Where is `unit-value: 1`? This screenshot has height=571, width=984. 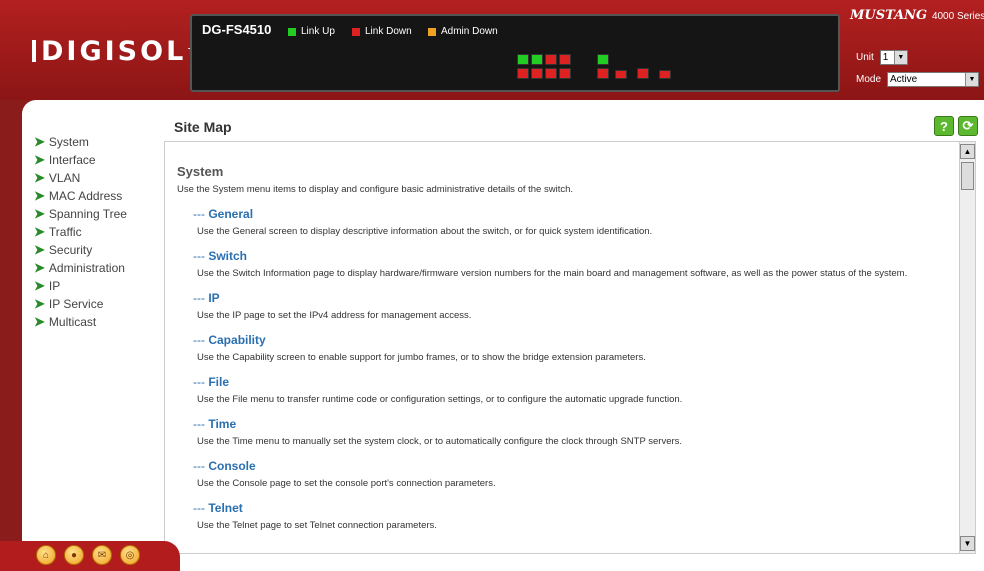
unit-value: 1 is located at coordinates (885, 57).